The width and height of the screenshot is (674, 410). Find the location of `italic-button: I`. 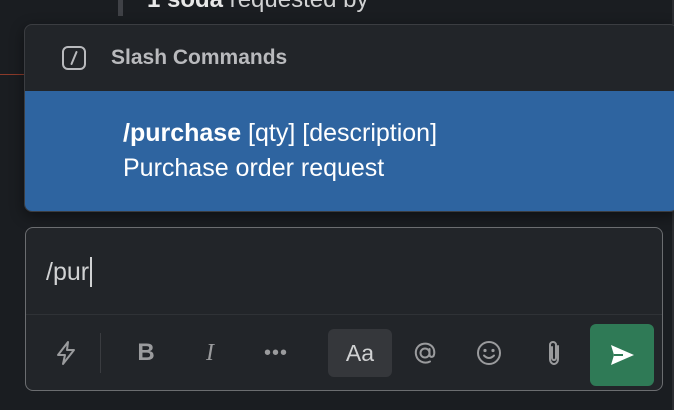

italic-button: I is located at coordinates (210, 353).